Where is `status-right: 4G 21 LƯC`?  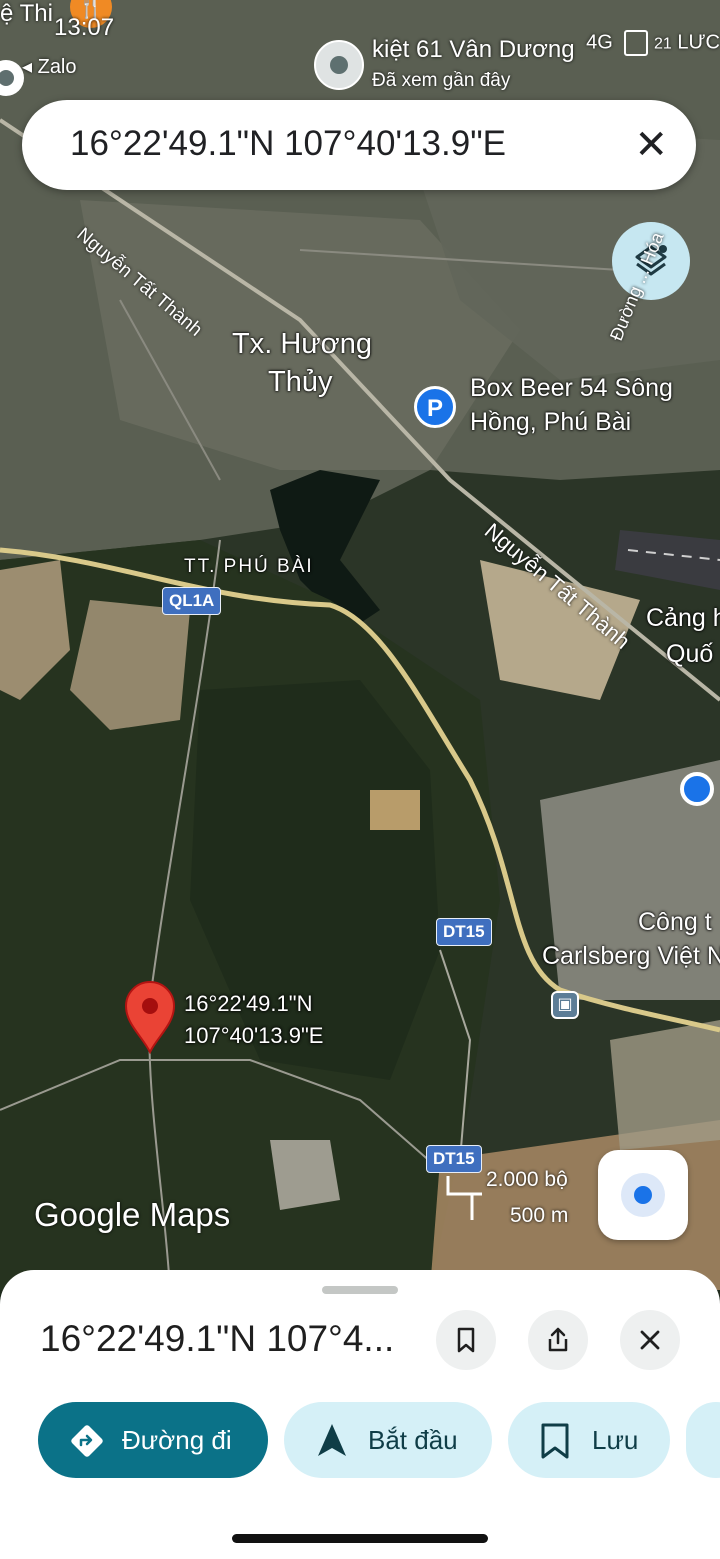 status-right: 4G 21 LƯC is located at coordinates (653, 43).